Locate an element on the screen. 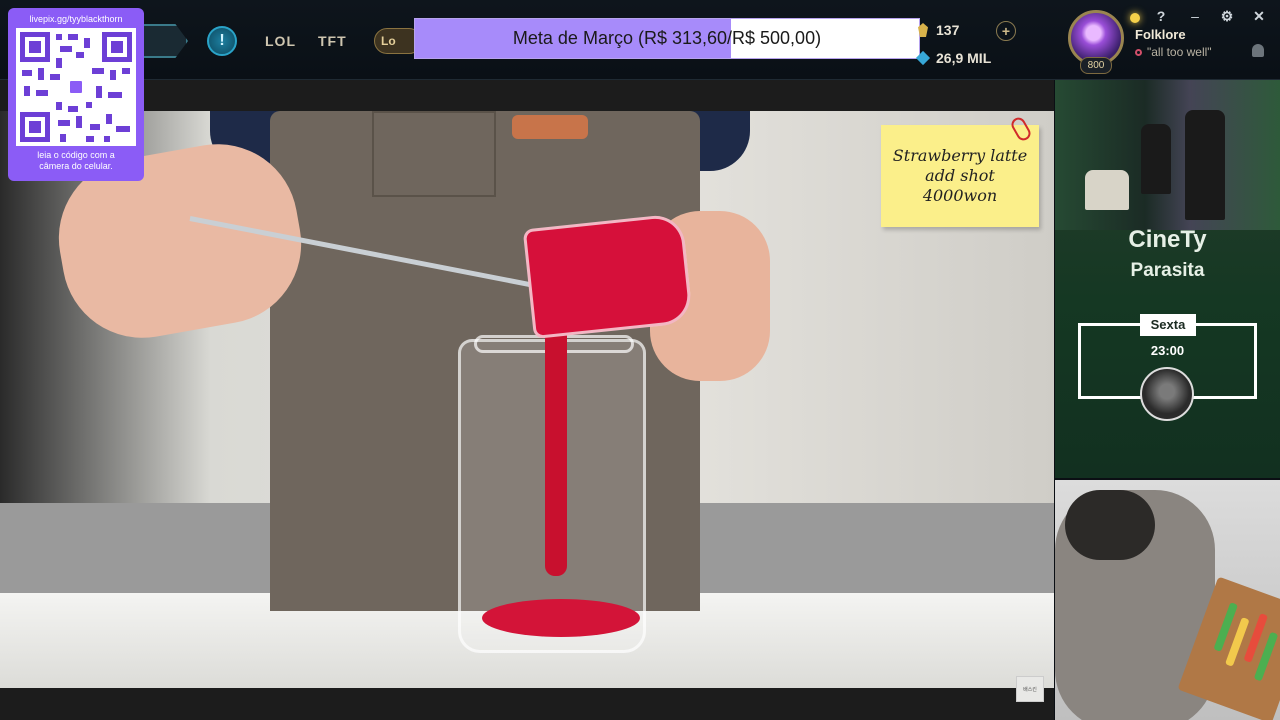  qr-code is located at coordinates (76, 87).